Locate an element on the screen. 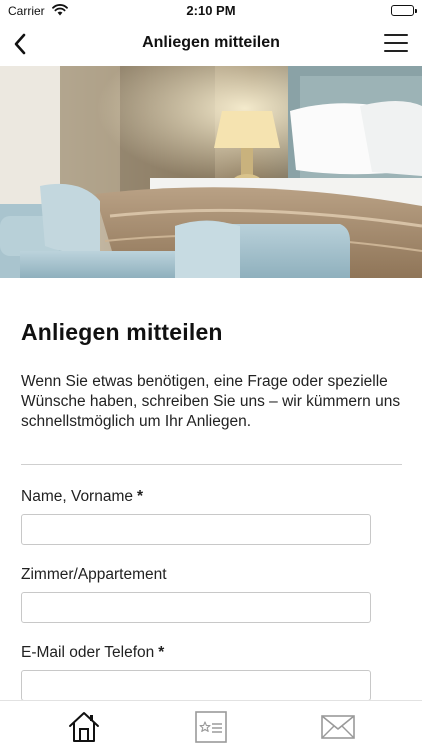 The height and width of the screenshot is (750, 422). room-label-text: Zimmer/Appartement is located at coordinates (94, 574).